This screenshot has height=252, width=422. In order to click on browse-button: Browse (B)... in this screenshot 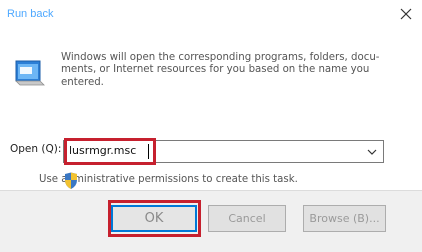, I will do `click(344, 218)`.